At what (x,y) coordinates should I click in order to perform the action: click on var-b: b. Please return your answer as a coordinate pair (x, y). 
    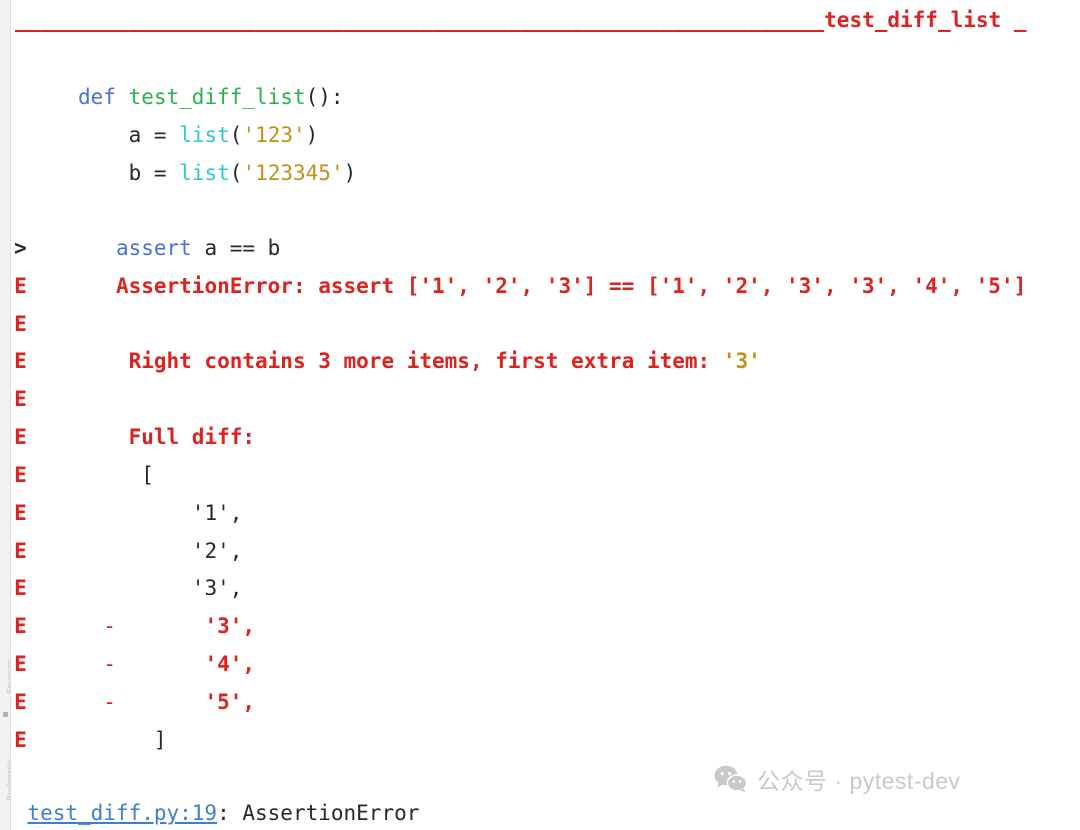
    Looking at the image, I should click on (135, 173).